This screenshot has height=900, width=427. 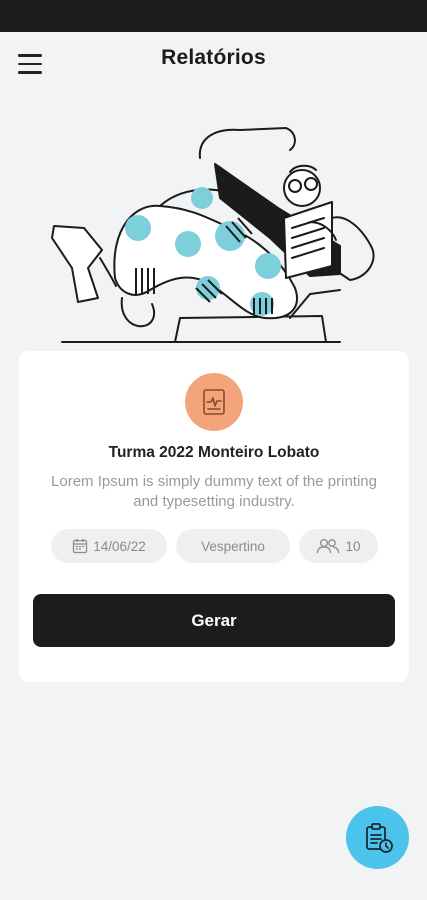 What do you see at coordinates (80, 546) in the screenshot?
I see `calendar-icon` at bounding box center [80, 546].